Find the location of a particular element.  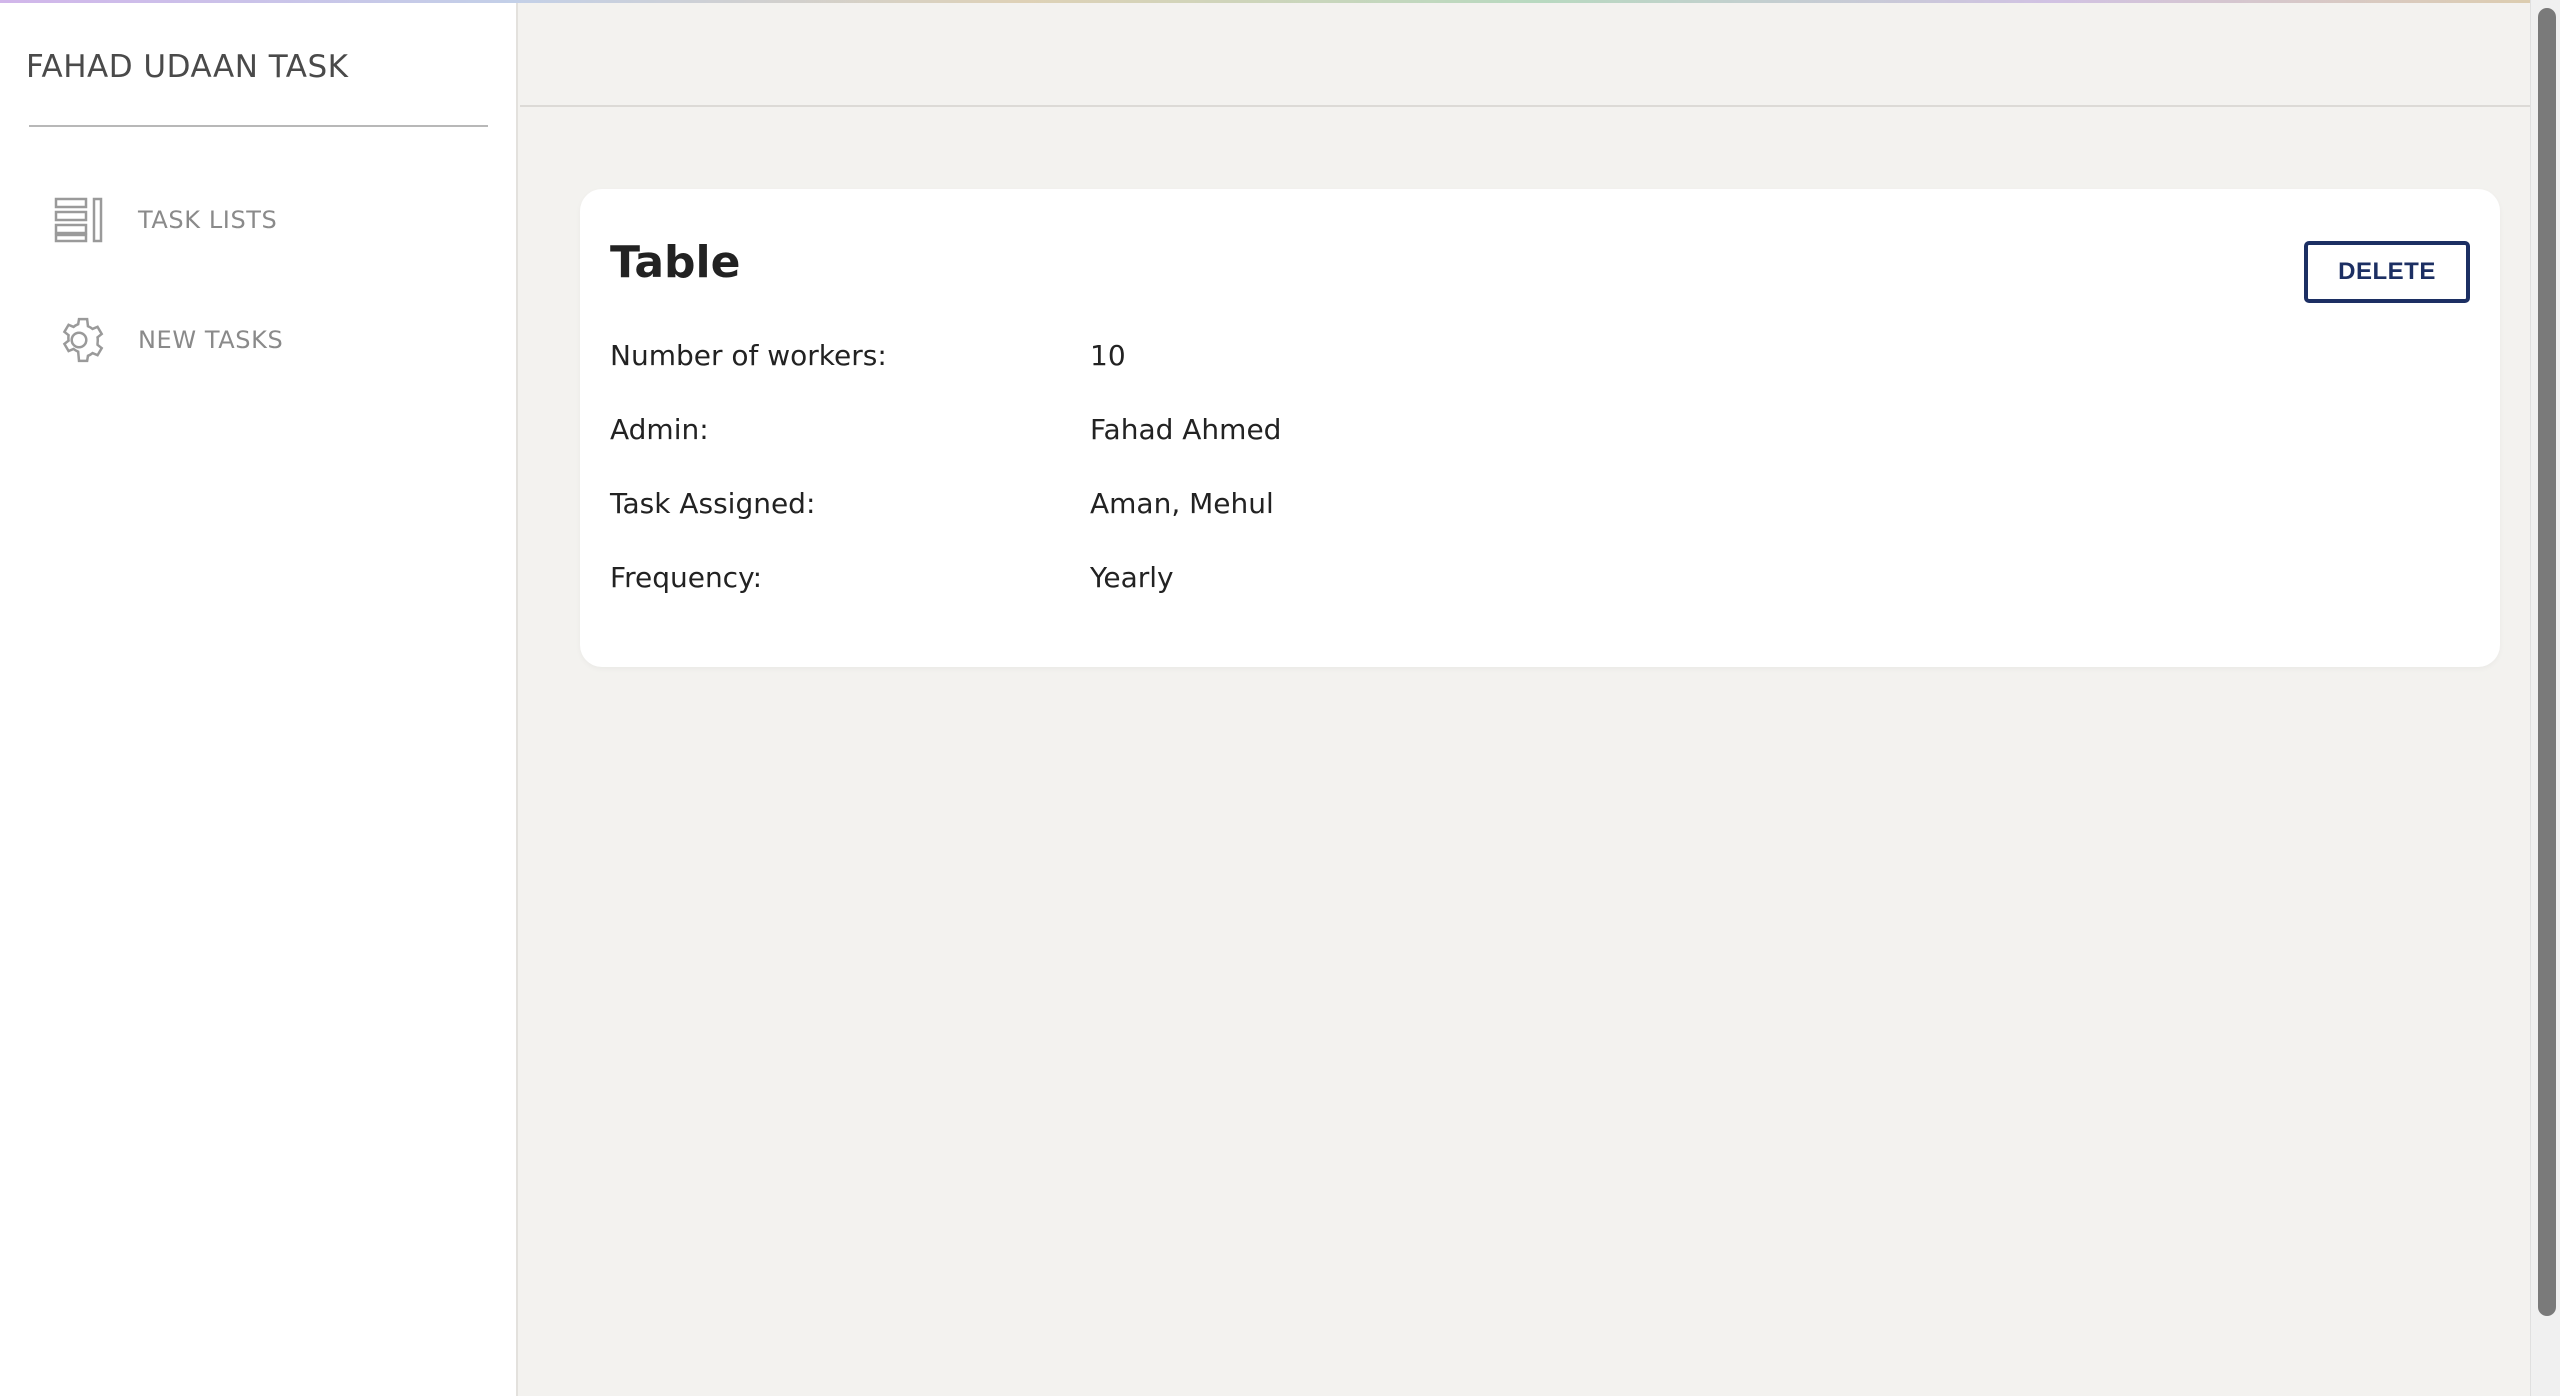

vertical-scrollbar is located at coordinates (2545, 698).